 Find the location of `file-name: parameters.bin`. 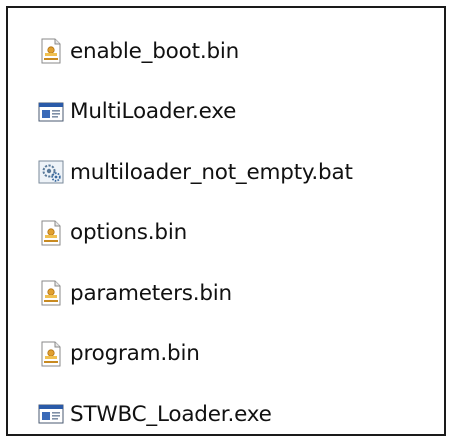

file-name: parameters.bin is located at coordinates (151, 293).